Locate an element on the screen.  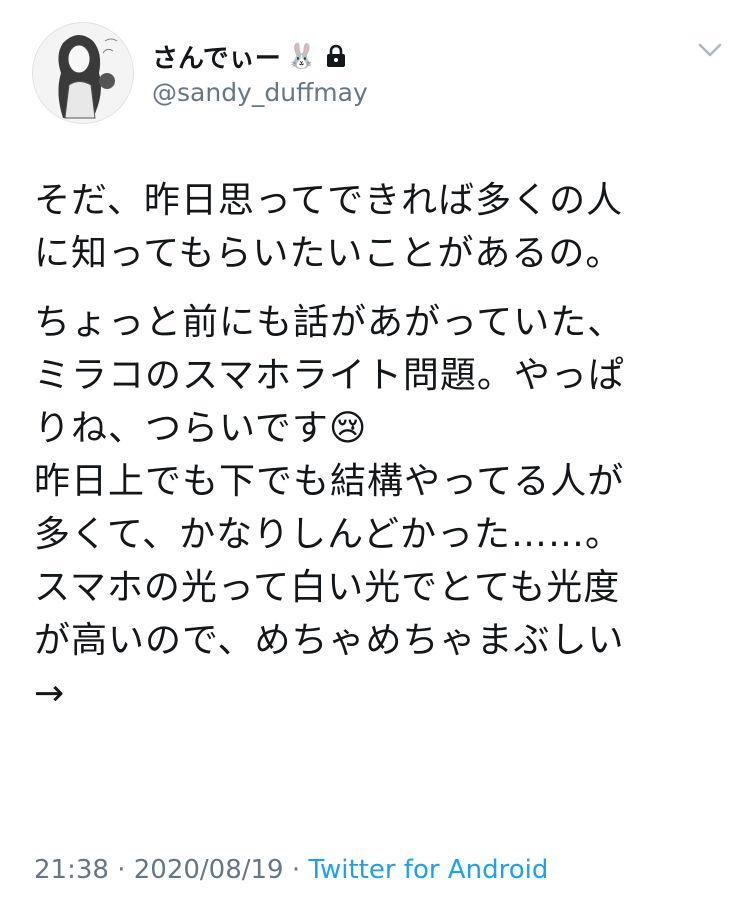
user-names: さんでぃー 🐰 @sandy_duffmay is located at coordinates (260, 73).